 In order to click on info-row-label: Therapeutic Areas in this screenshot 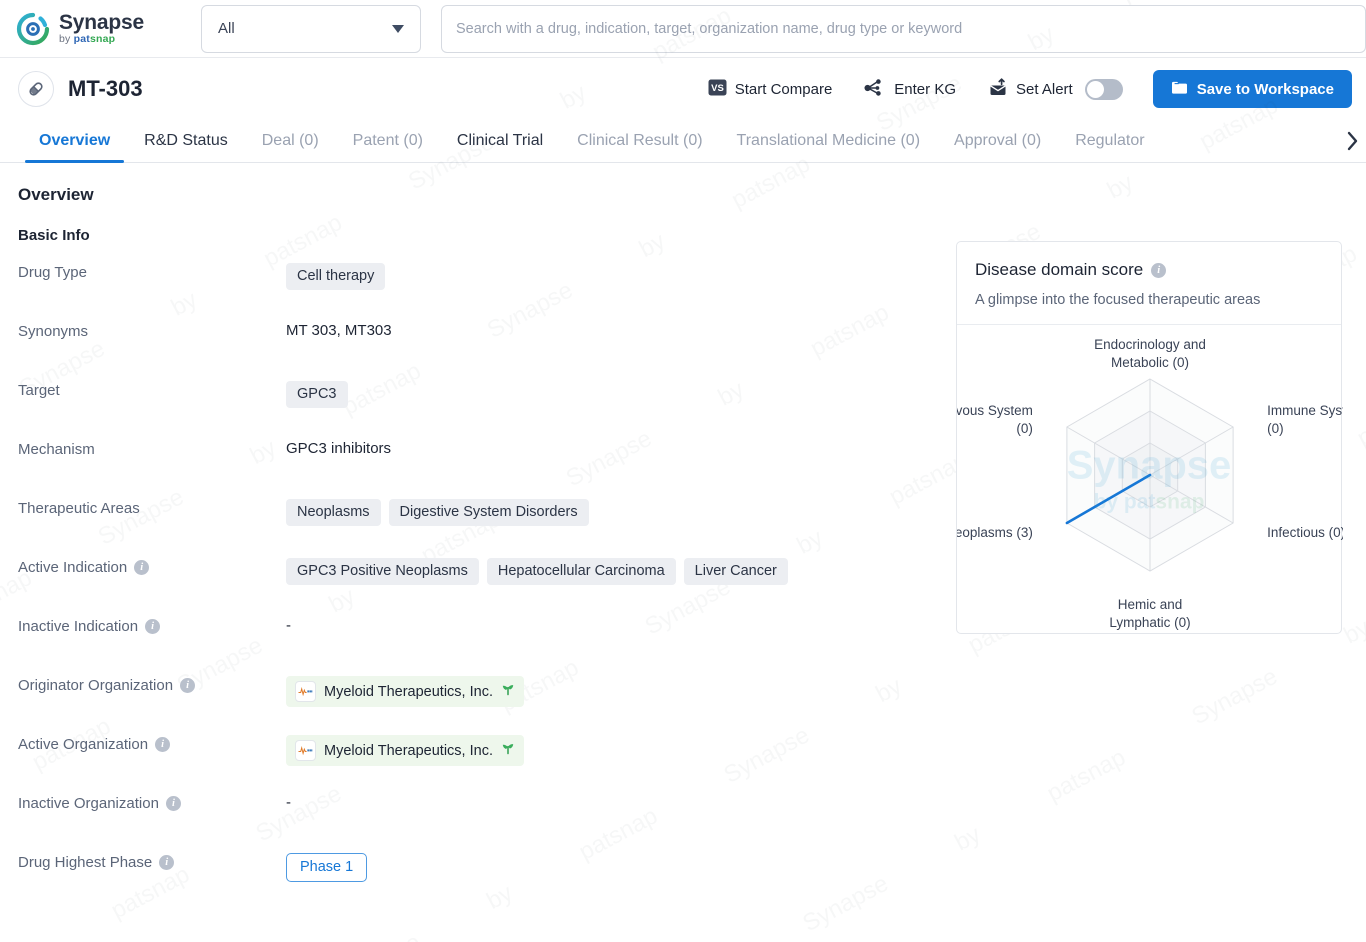, I will do `click(152, 507)`.